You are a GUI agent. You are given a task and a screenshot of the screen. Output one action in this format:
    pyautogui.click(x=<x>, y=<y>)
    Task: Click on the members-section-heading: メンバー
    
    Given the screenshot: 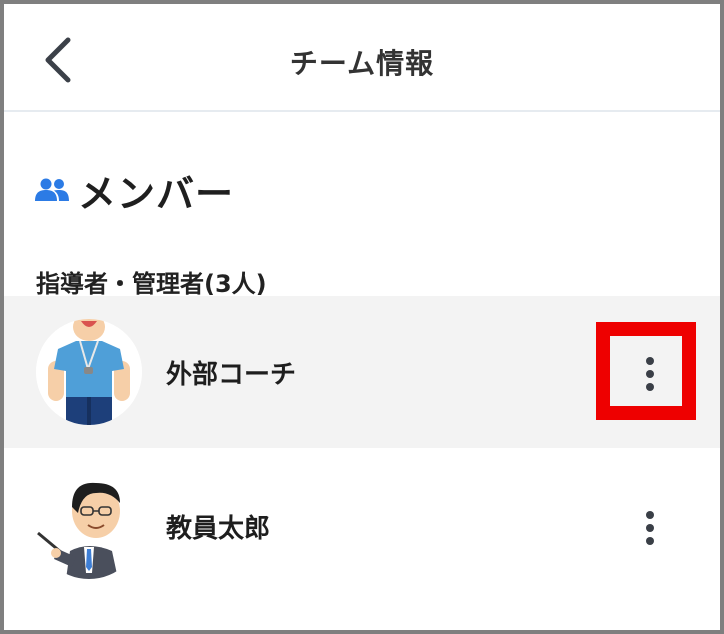 What is the action you would take?
    pyautogui.click(x=134, y=190)
    